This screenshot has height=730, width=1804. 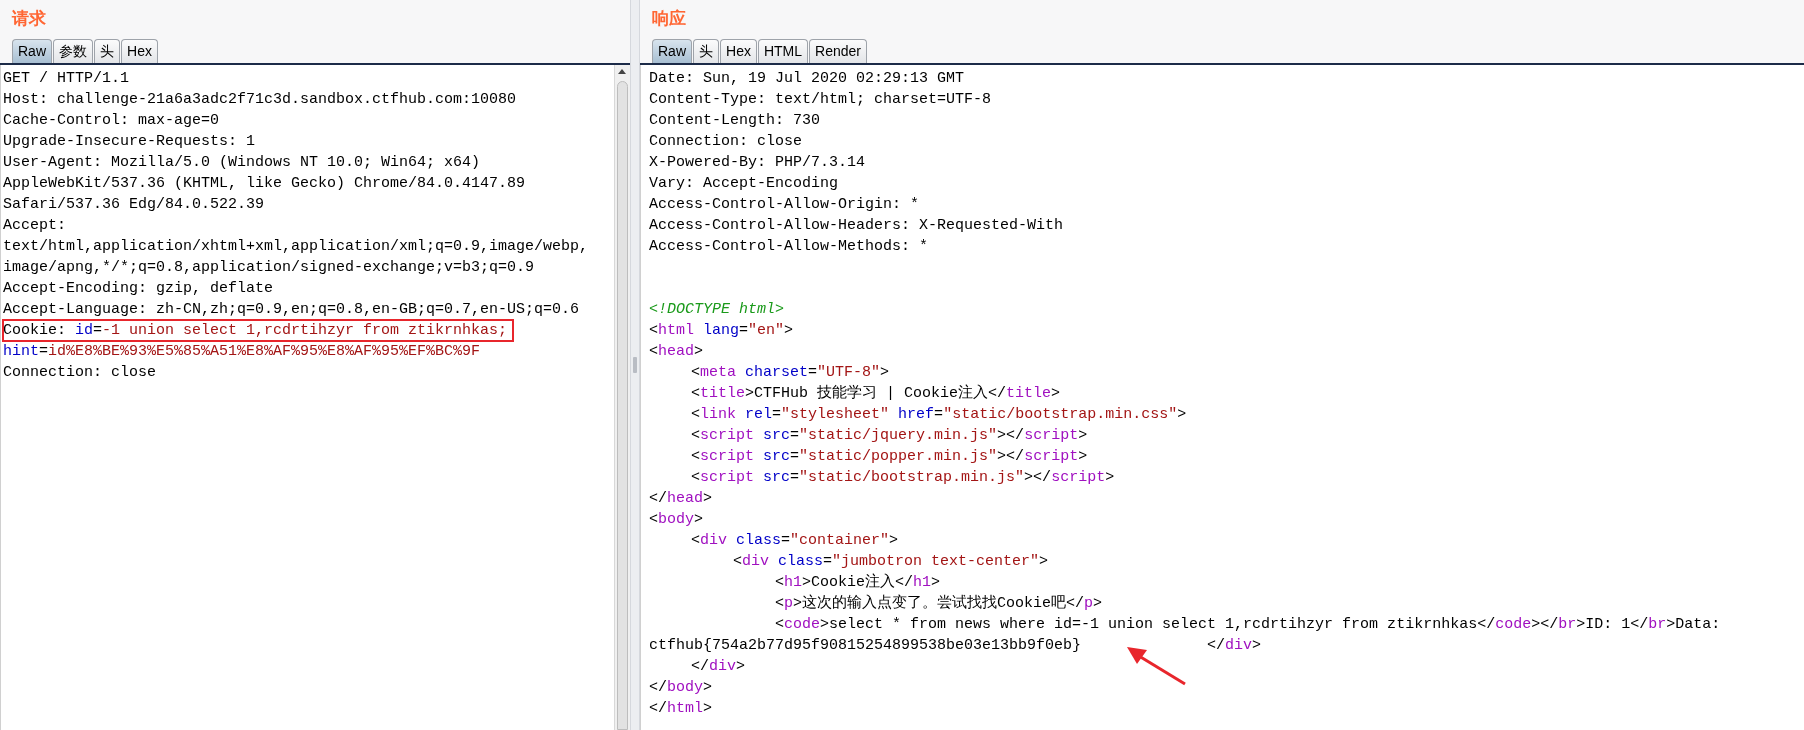 I want to click on code-line: Host: challenge-21a6a3adc2f71c3d.sandbox.ctfhub.com:10080, so click(x=260, y=100).